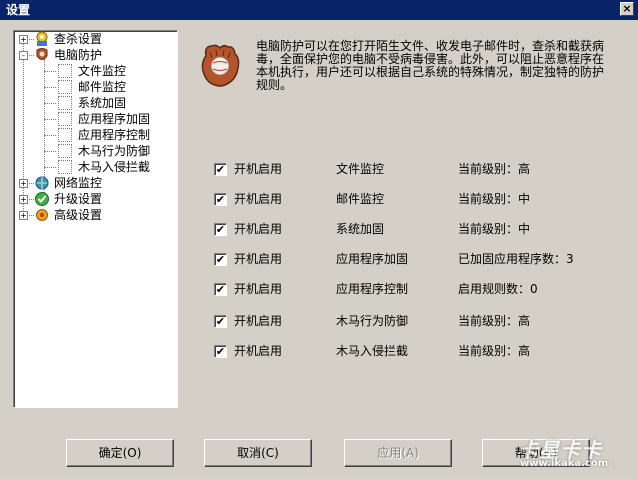 The image size is (638, 479). I want to click on tree-item-label: 高级设置, so click(78, 215).